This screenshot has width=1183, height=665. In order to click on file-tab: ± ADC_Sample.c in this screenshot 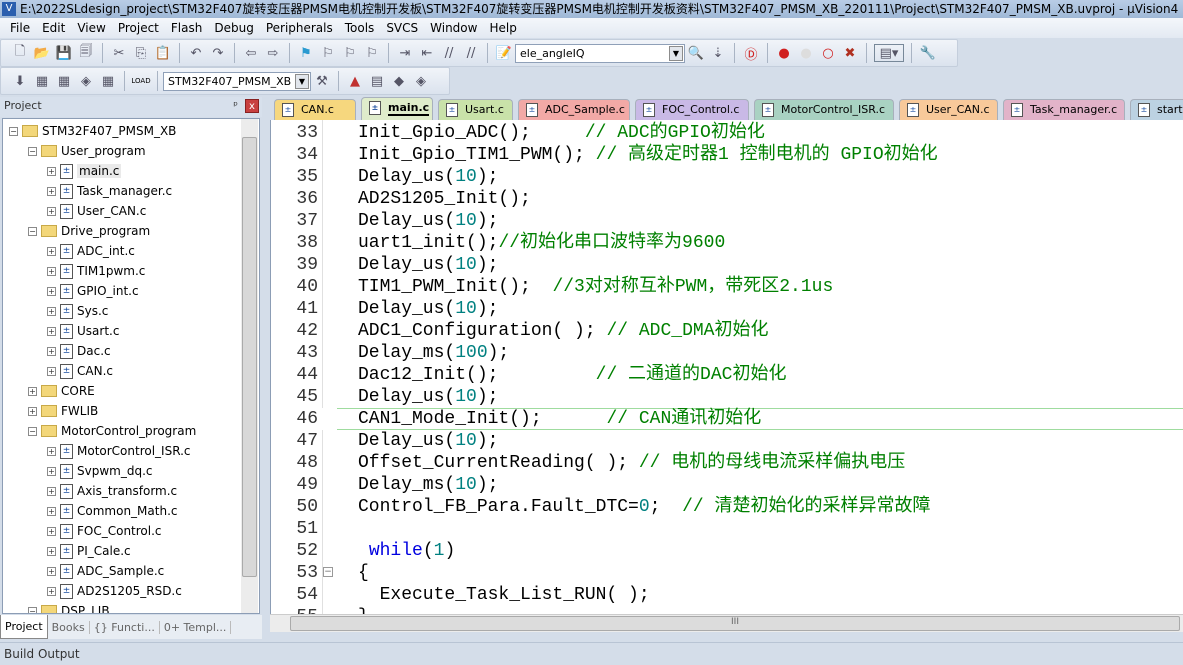, I will do `click(574, 109)`.